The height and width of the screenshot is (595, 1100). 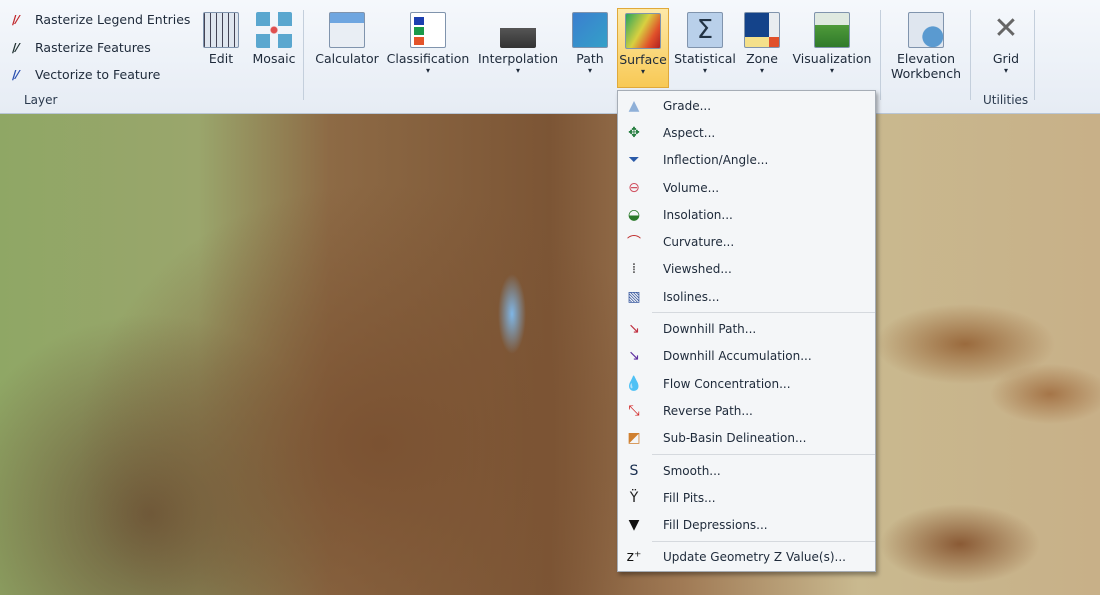 What do you see at coordinates (518, 30) in the screenshot?
I see `interpolation-icon` at bounding box center [518, 30].